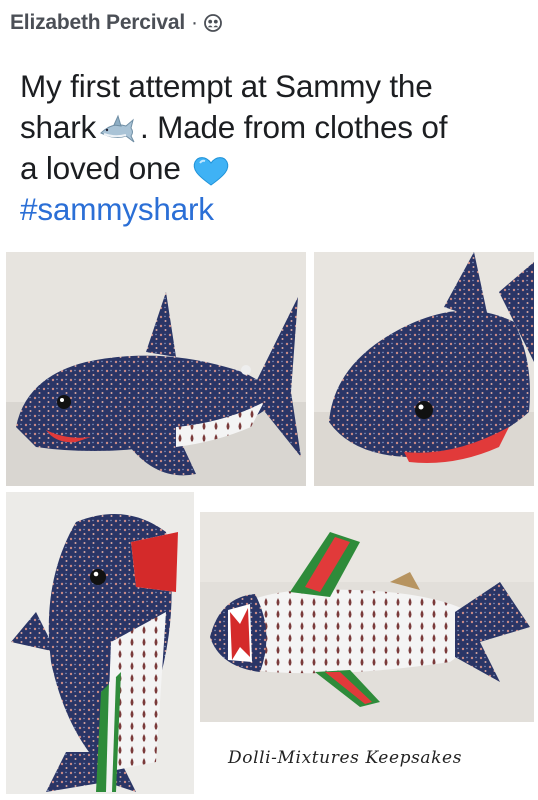 The height and width of the screenshot is (800, 538). Describe the element at coordinates (100, 168) in the screenshot. I see `post-line-3-text: a loved one` at that location.